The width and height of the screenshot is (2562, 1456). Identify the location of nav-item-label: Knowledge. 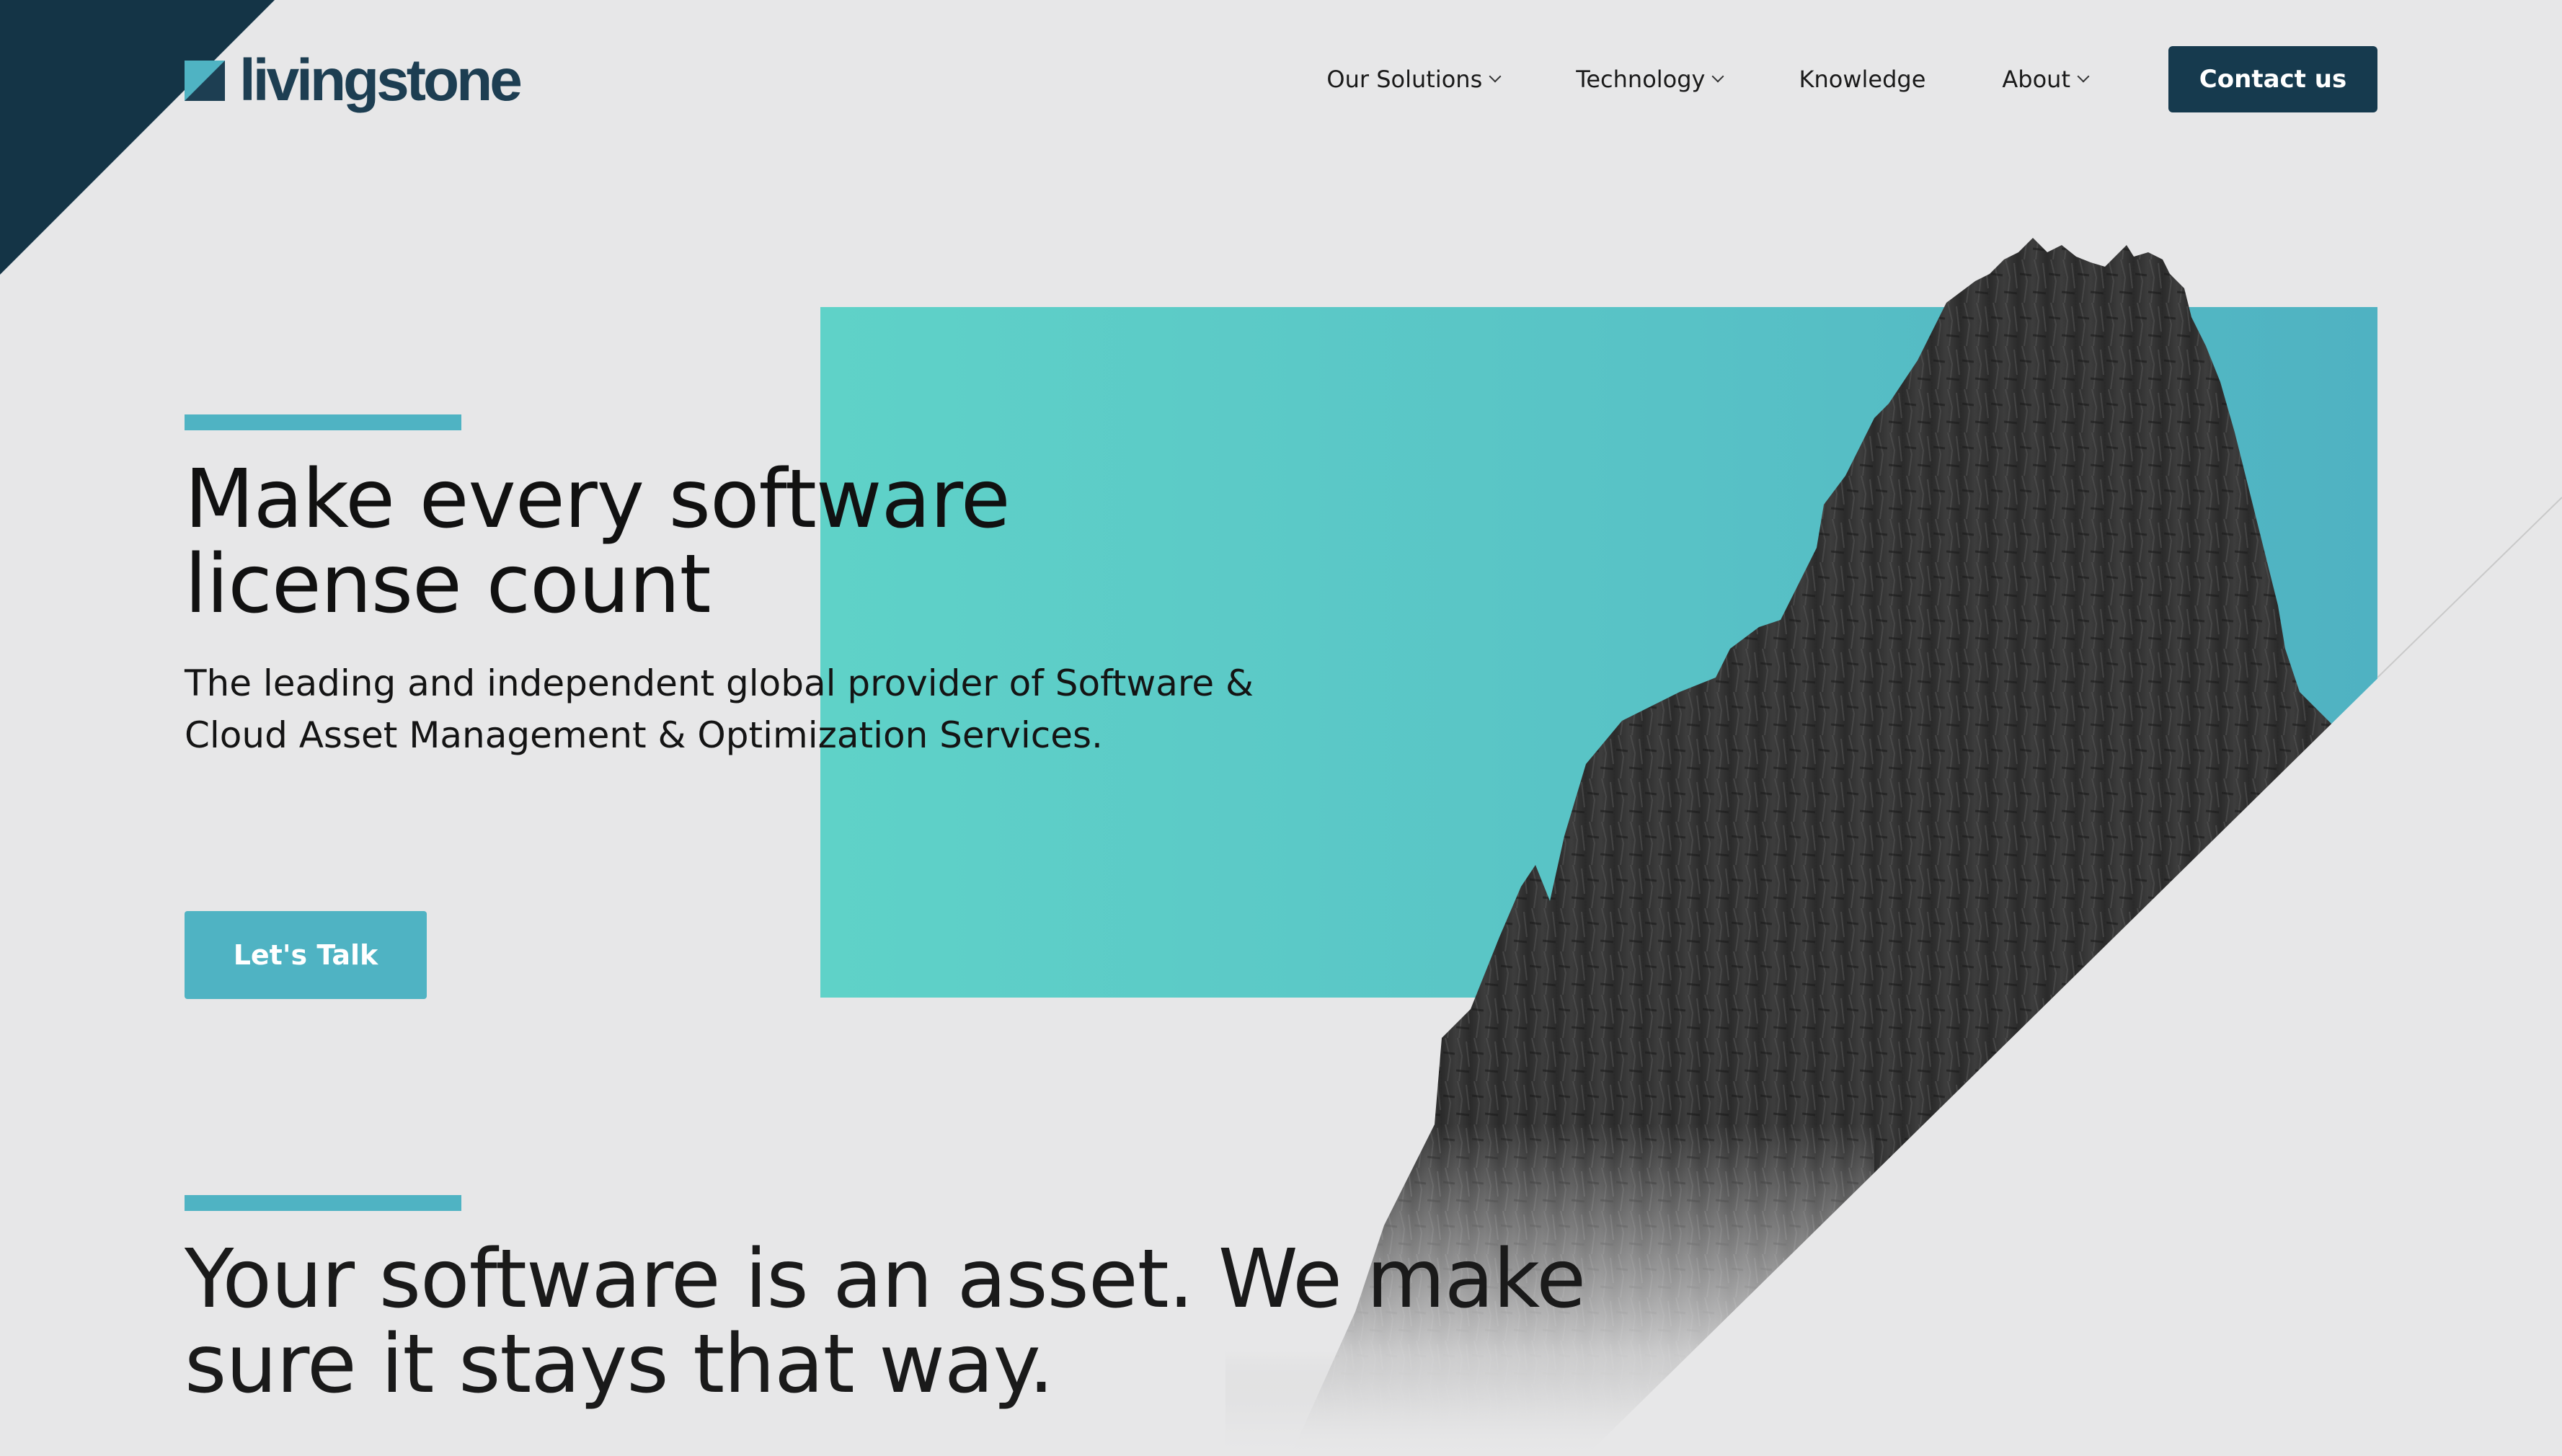
(1863, 79).